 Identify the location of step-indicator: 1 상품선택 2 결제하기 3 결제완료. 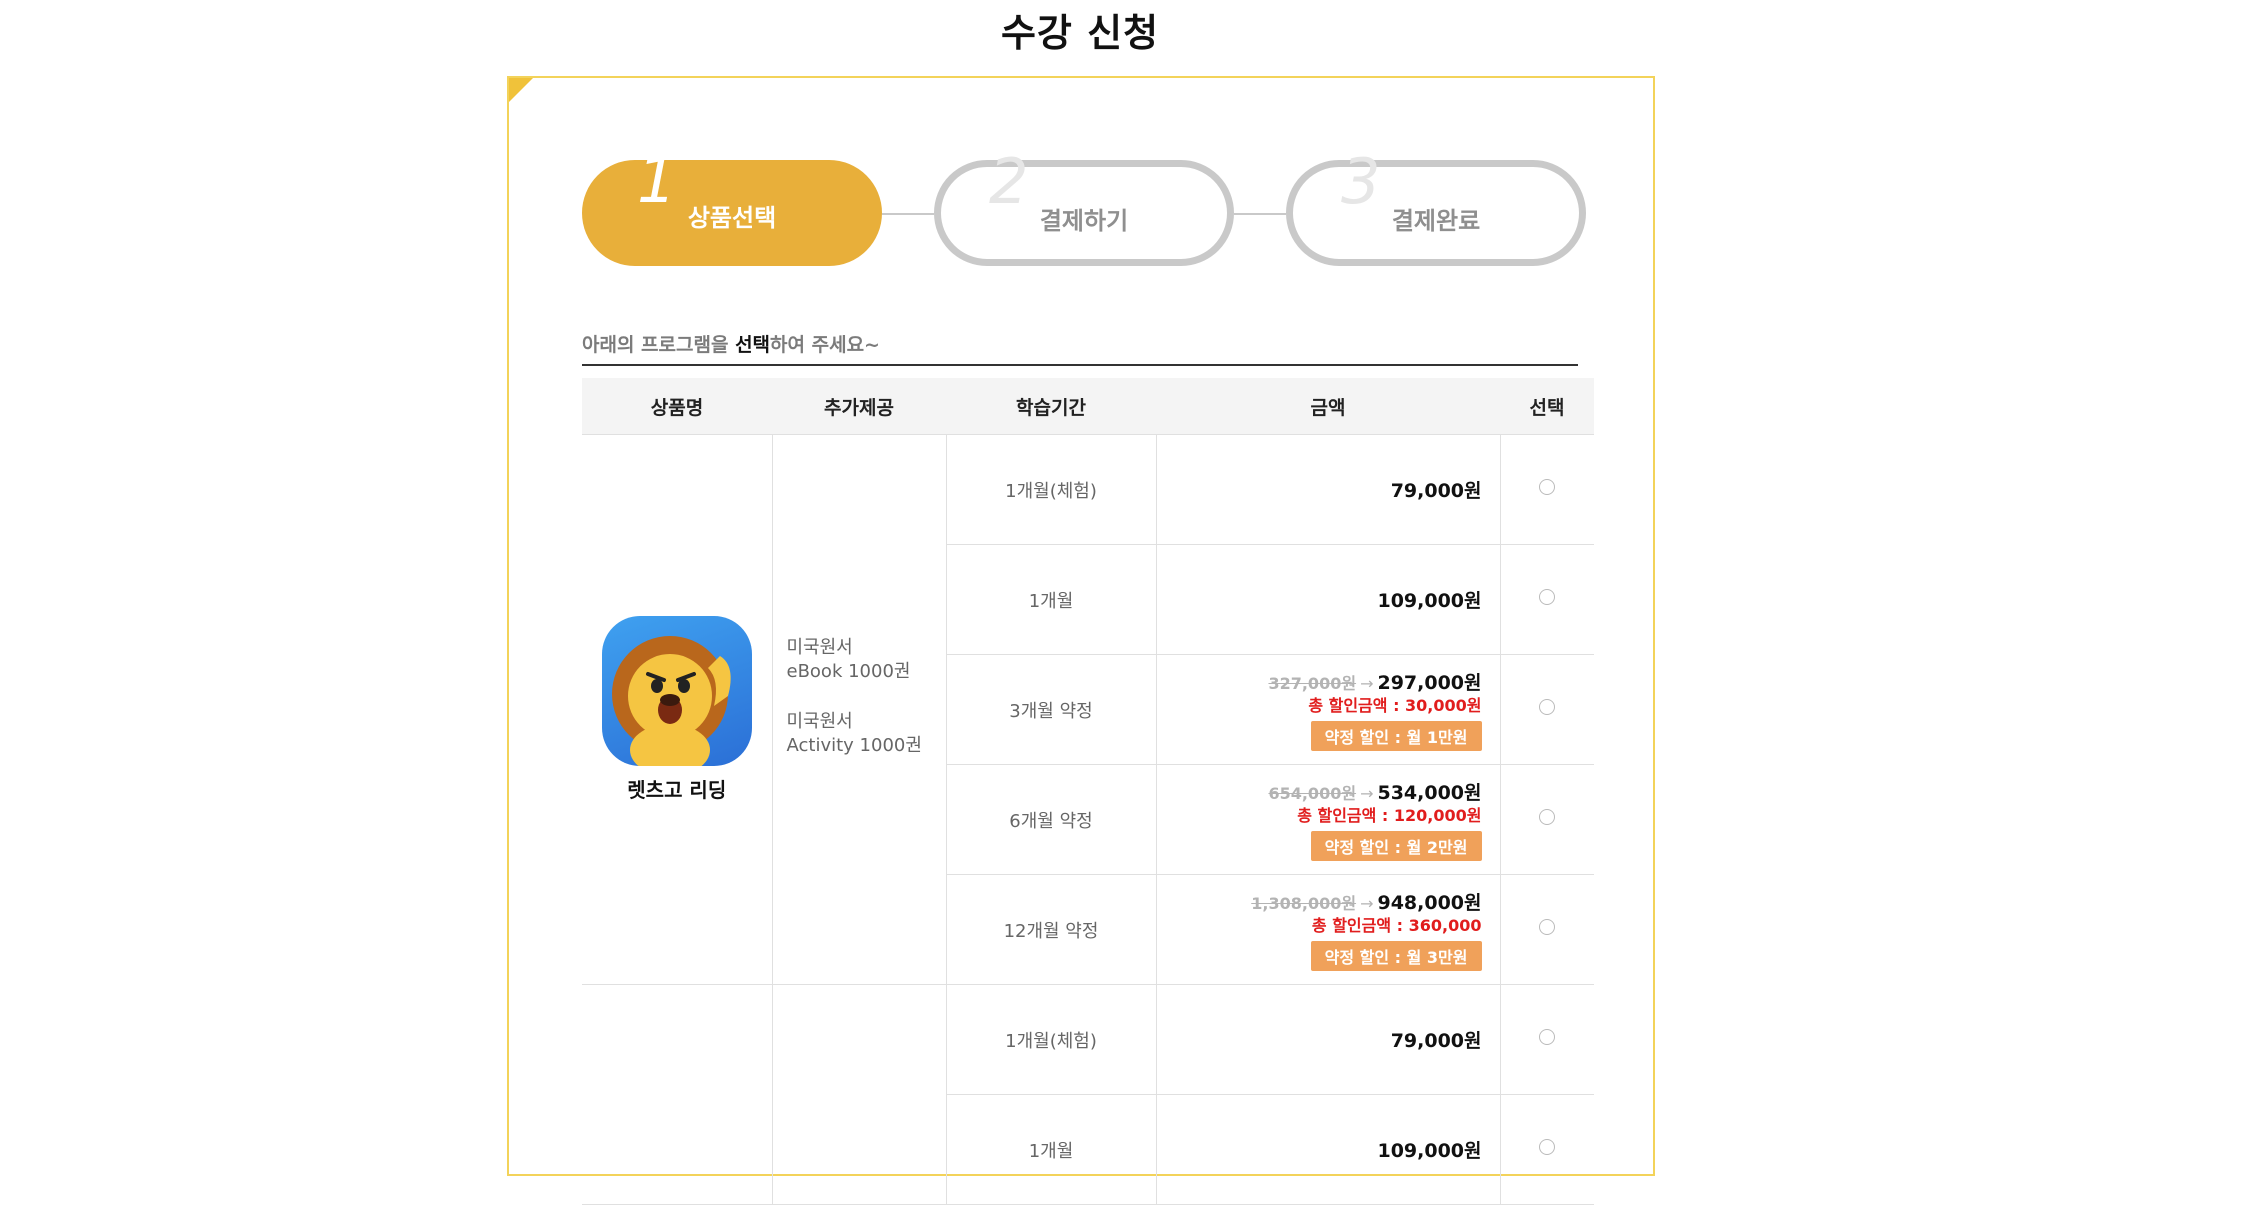
(1084, 208).